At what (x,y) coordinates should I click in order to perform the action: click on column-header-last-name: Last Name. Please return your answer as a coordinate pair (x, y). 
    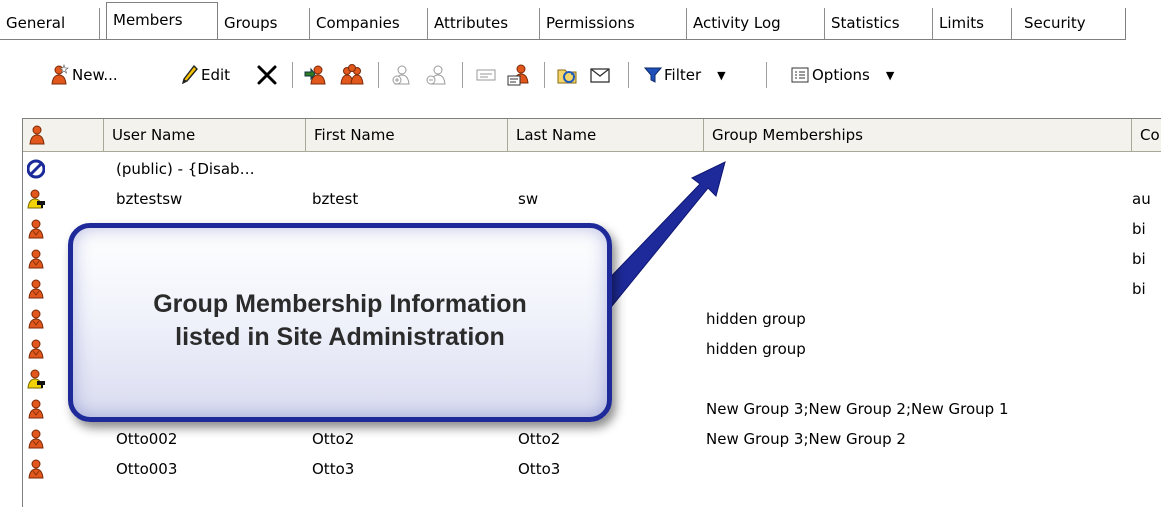
    Looking at the image, I should click on (606, 135).